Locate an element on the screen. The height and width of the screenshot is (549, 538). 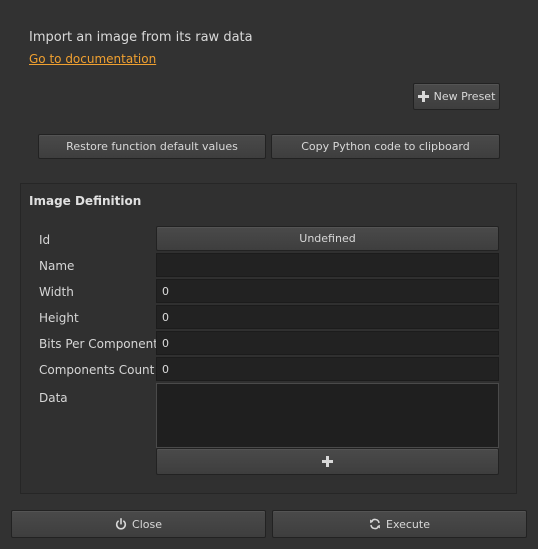
new-preset-label: New Preset is located at coordinates (464, 96).